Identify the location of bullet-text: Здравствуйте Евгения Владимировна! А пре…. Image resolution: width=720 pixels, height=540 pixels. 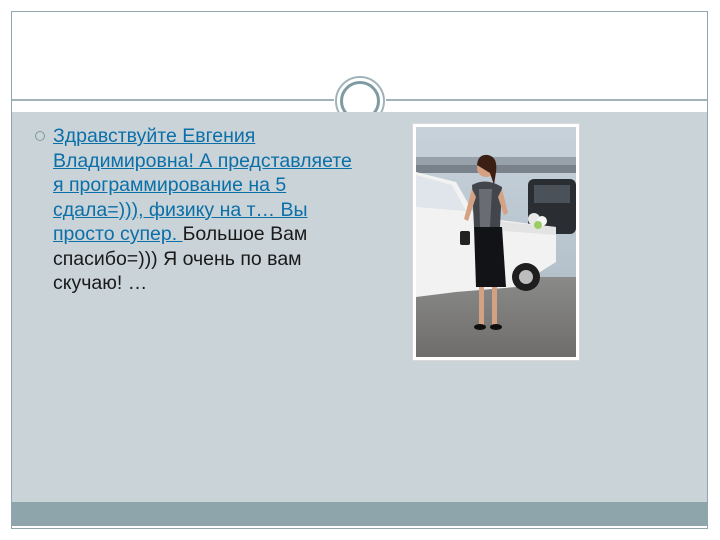
(209, 210).